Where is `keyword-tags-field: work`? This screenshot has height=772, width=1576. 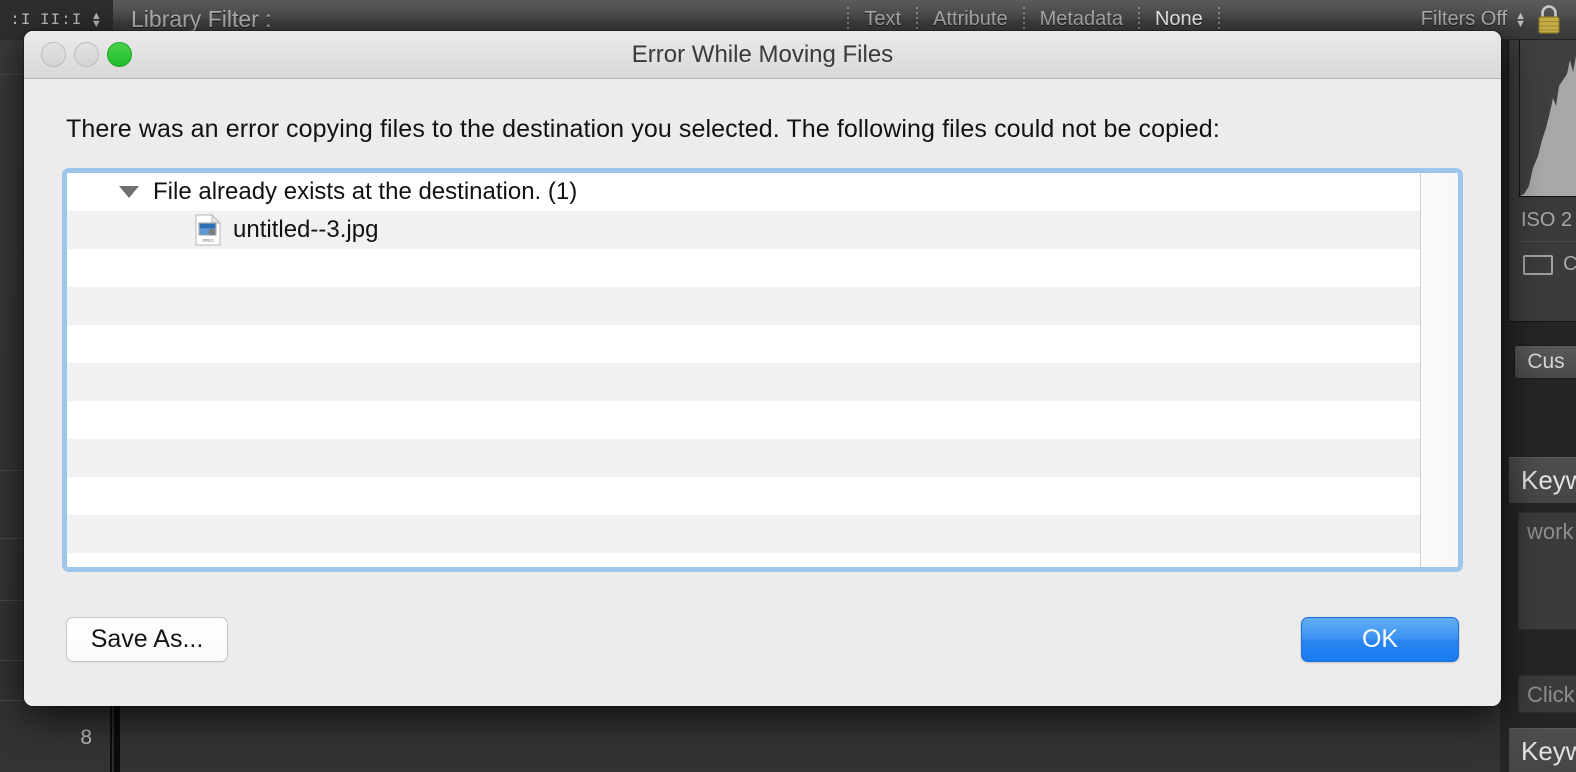
keyword-tags-field: work is located at coordinates (1547, 571).